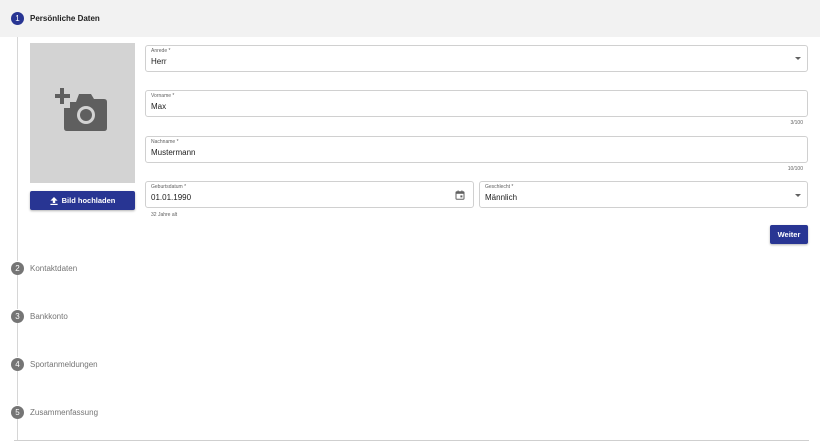 This screenshot has width=820, height=442. Describe the element at coordinates (17, 268) in the screenshot. I see `step-number-2: 2` at that location.